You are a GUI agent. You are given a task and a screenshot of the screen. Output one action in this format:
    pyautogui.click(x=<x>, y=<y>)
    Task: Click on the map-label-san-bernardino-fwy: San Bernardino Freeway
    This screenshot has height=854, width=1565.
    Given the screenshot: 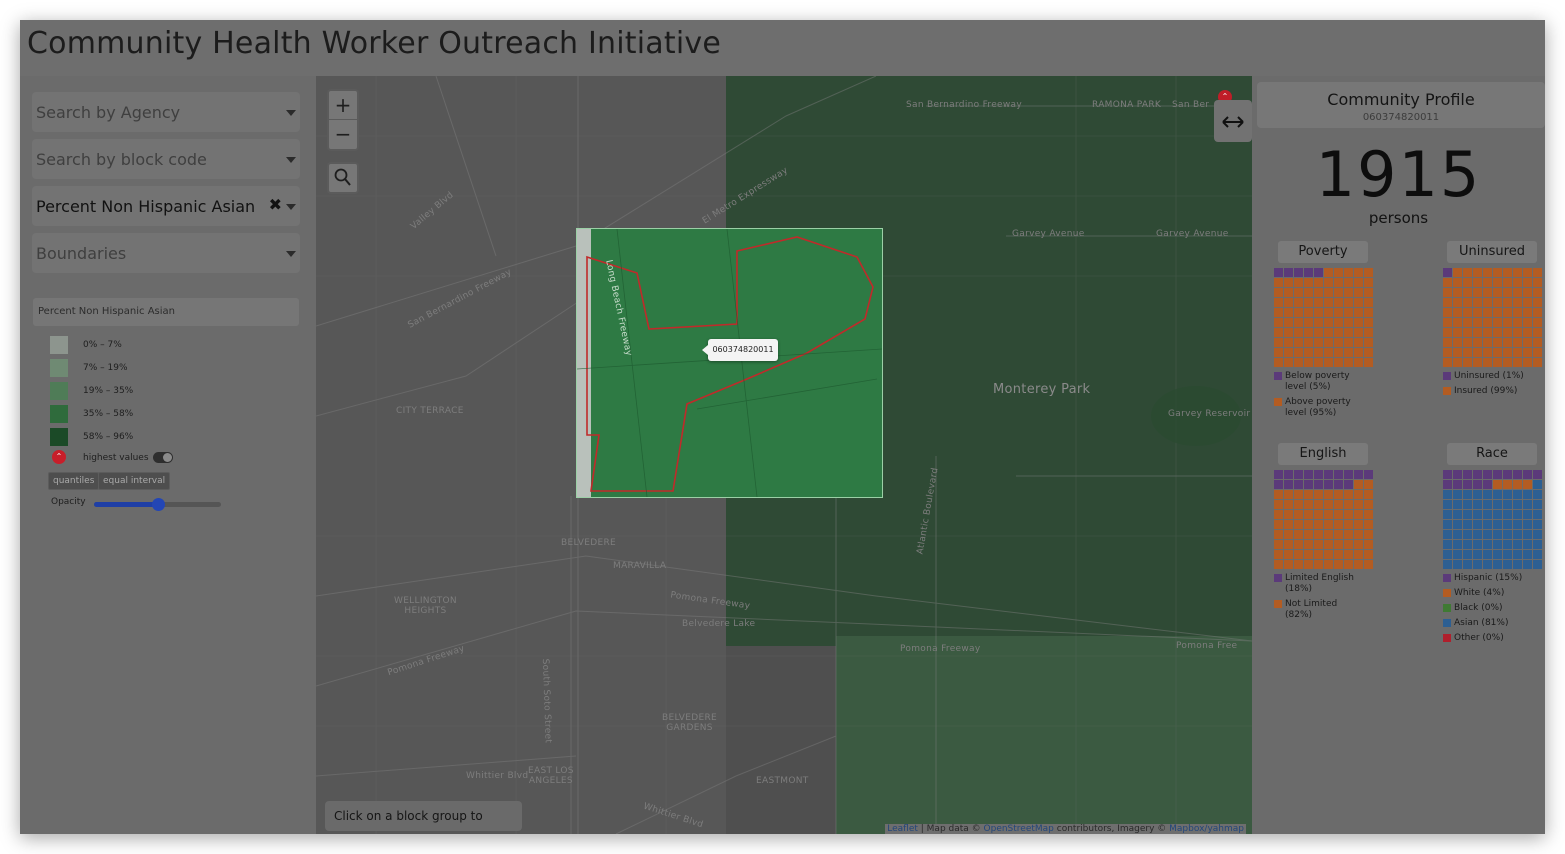 What is the action you would take?
    pyautogui.click(x=964, y=105)
    